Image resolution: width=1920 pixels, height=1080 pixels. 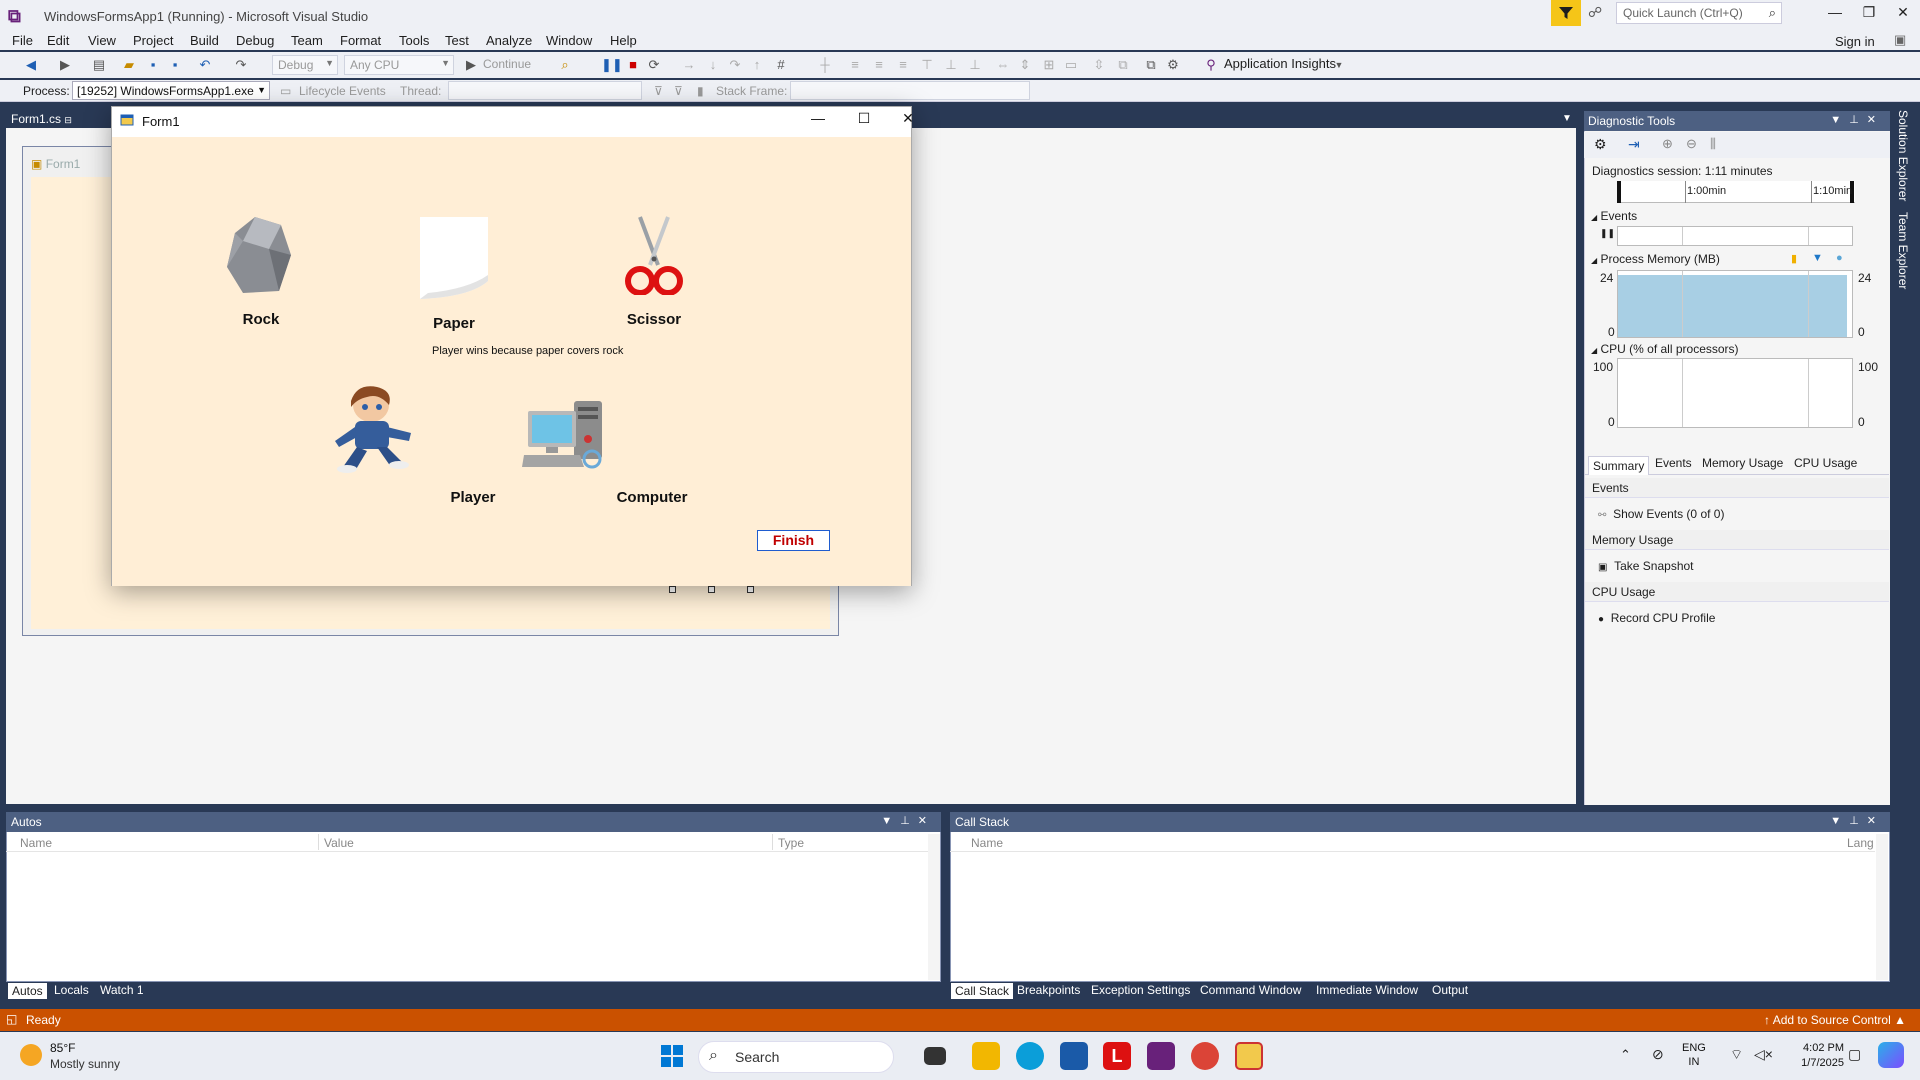 What do you see at coordinates (987, 843) in the screenshot?
I see `call-stack-col-name: Name` at bounding box center [987, 843].